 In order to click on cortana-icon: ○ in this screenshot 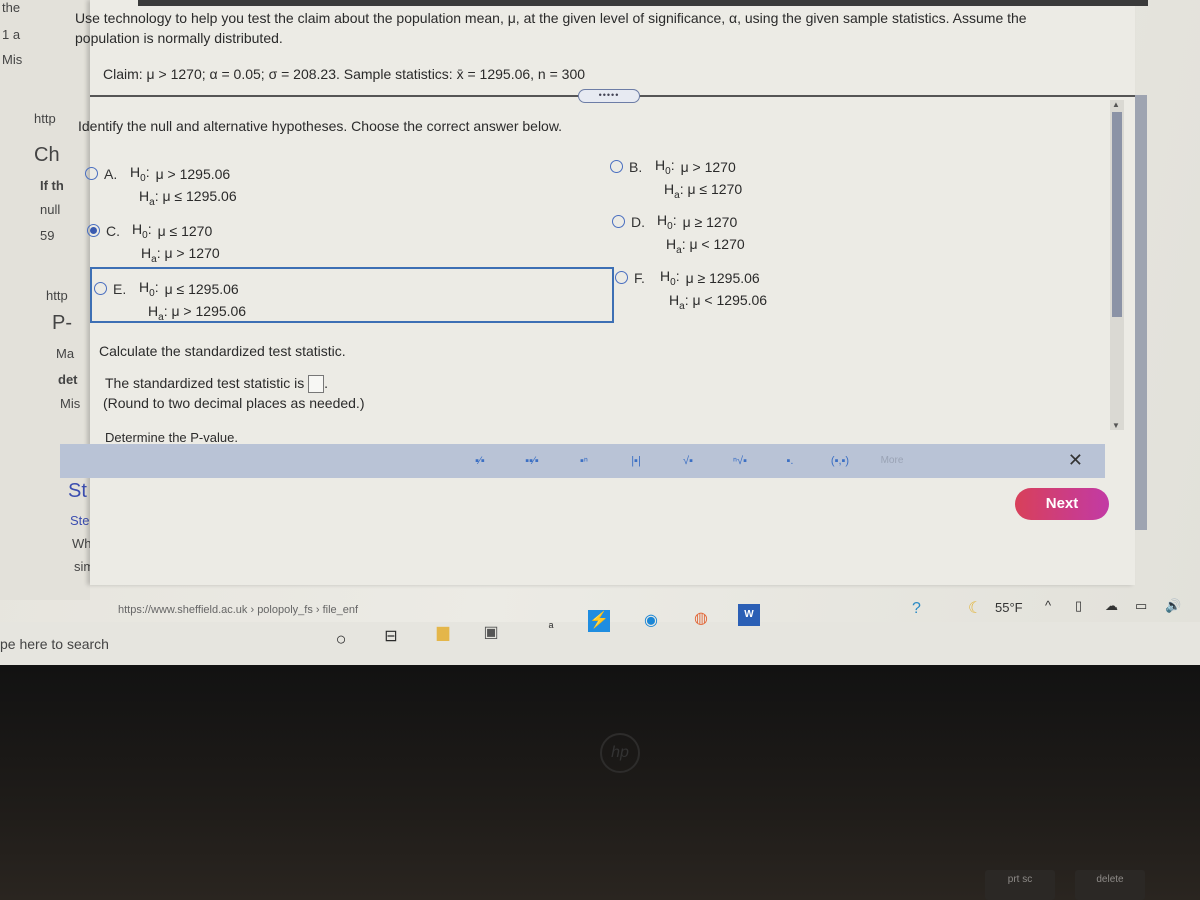, I will do `click(341, 639)`.